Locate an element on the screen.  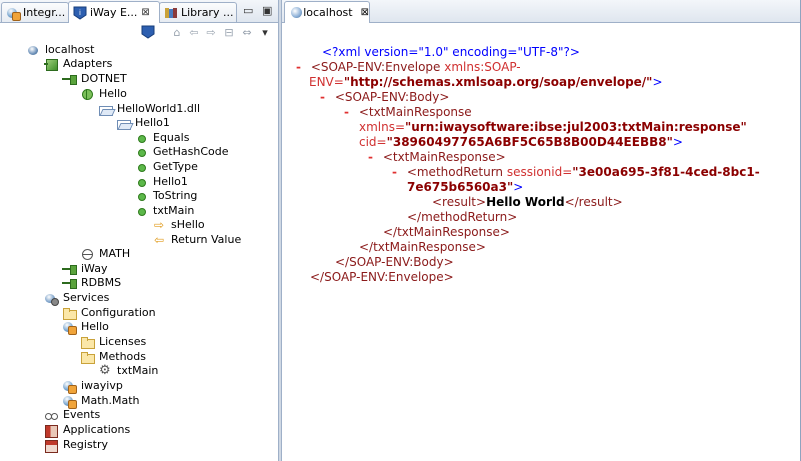
xml-line-response-cid: cid="38960497765A6BF5C65B8B00D44EEBB8"> is located at coordinates (521, 142).